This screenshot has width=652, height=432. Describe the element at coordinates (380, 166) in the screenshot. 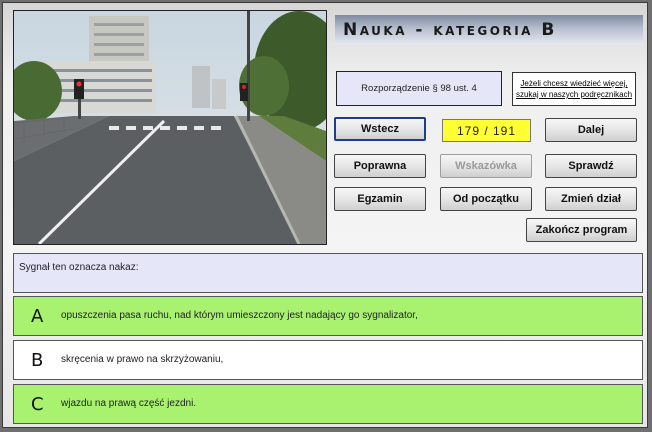

I see `show-correct-button: Poprawna` at that location.